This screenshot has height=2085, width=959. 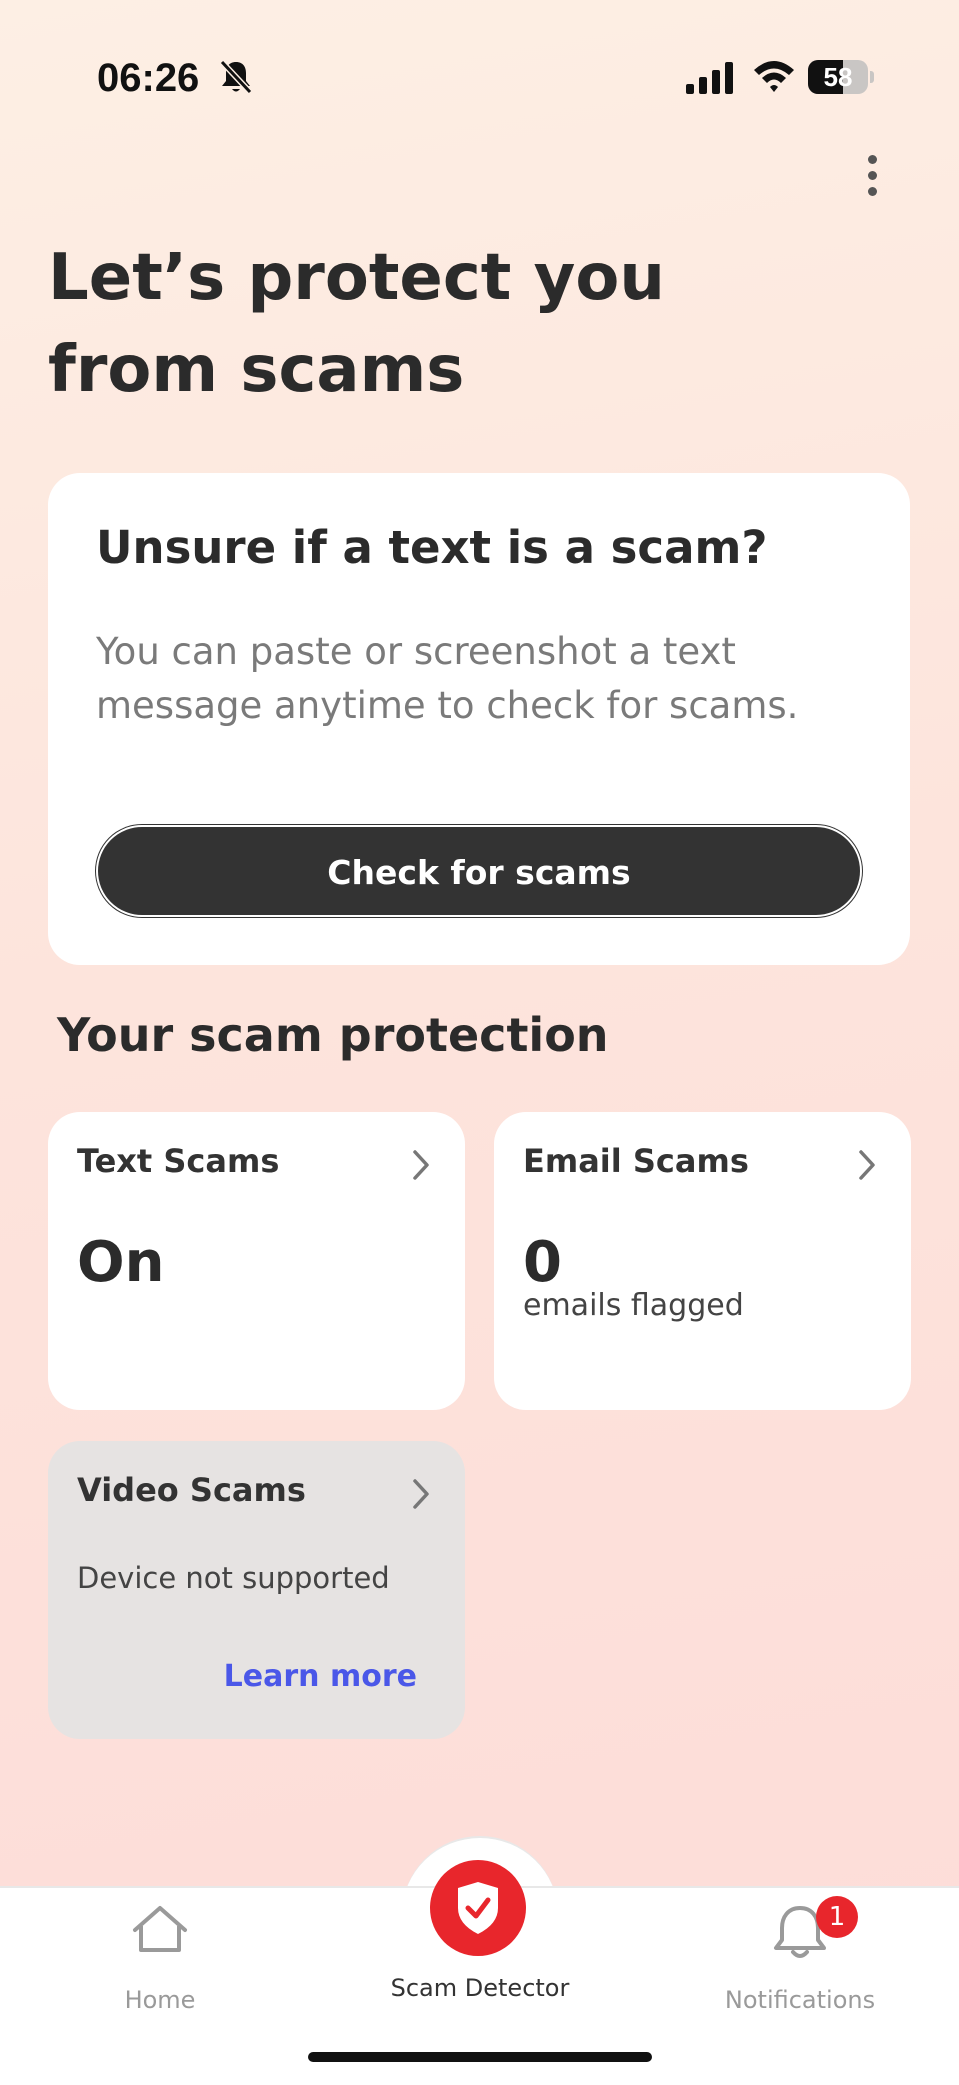 I want to click on signal-icon, so click(x=709, y=78).